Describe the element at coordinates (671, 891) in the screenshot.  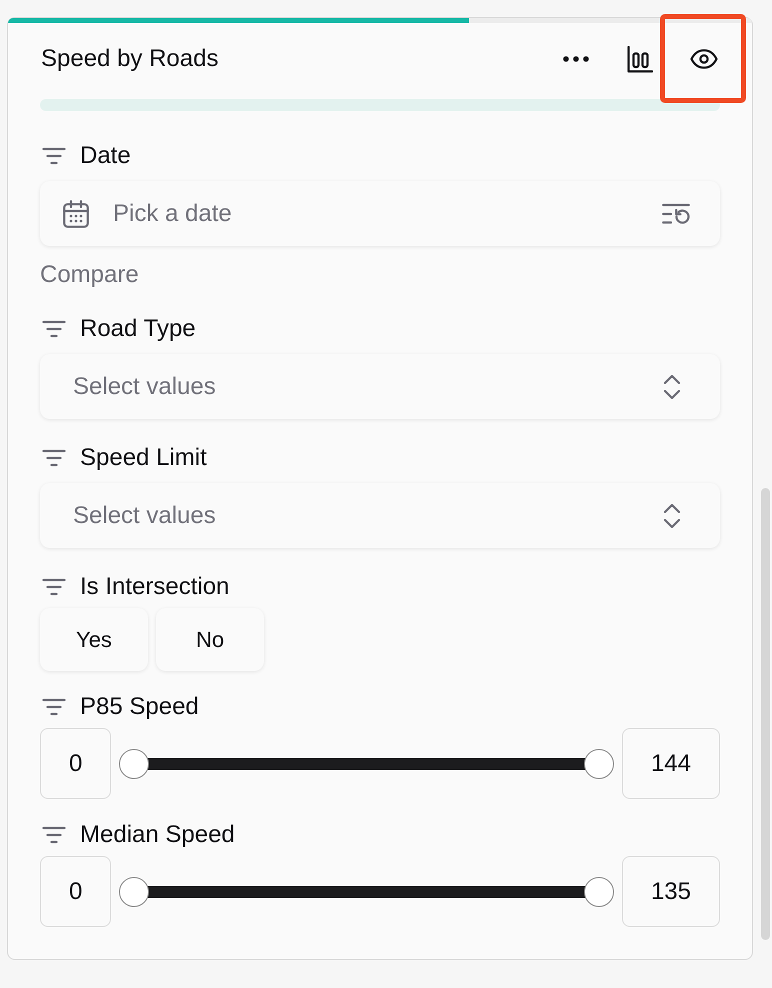
I see `max-value-input: 135` at that location.